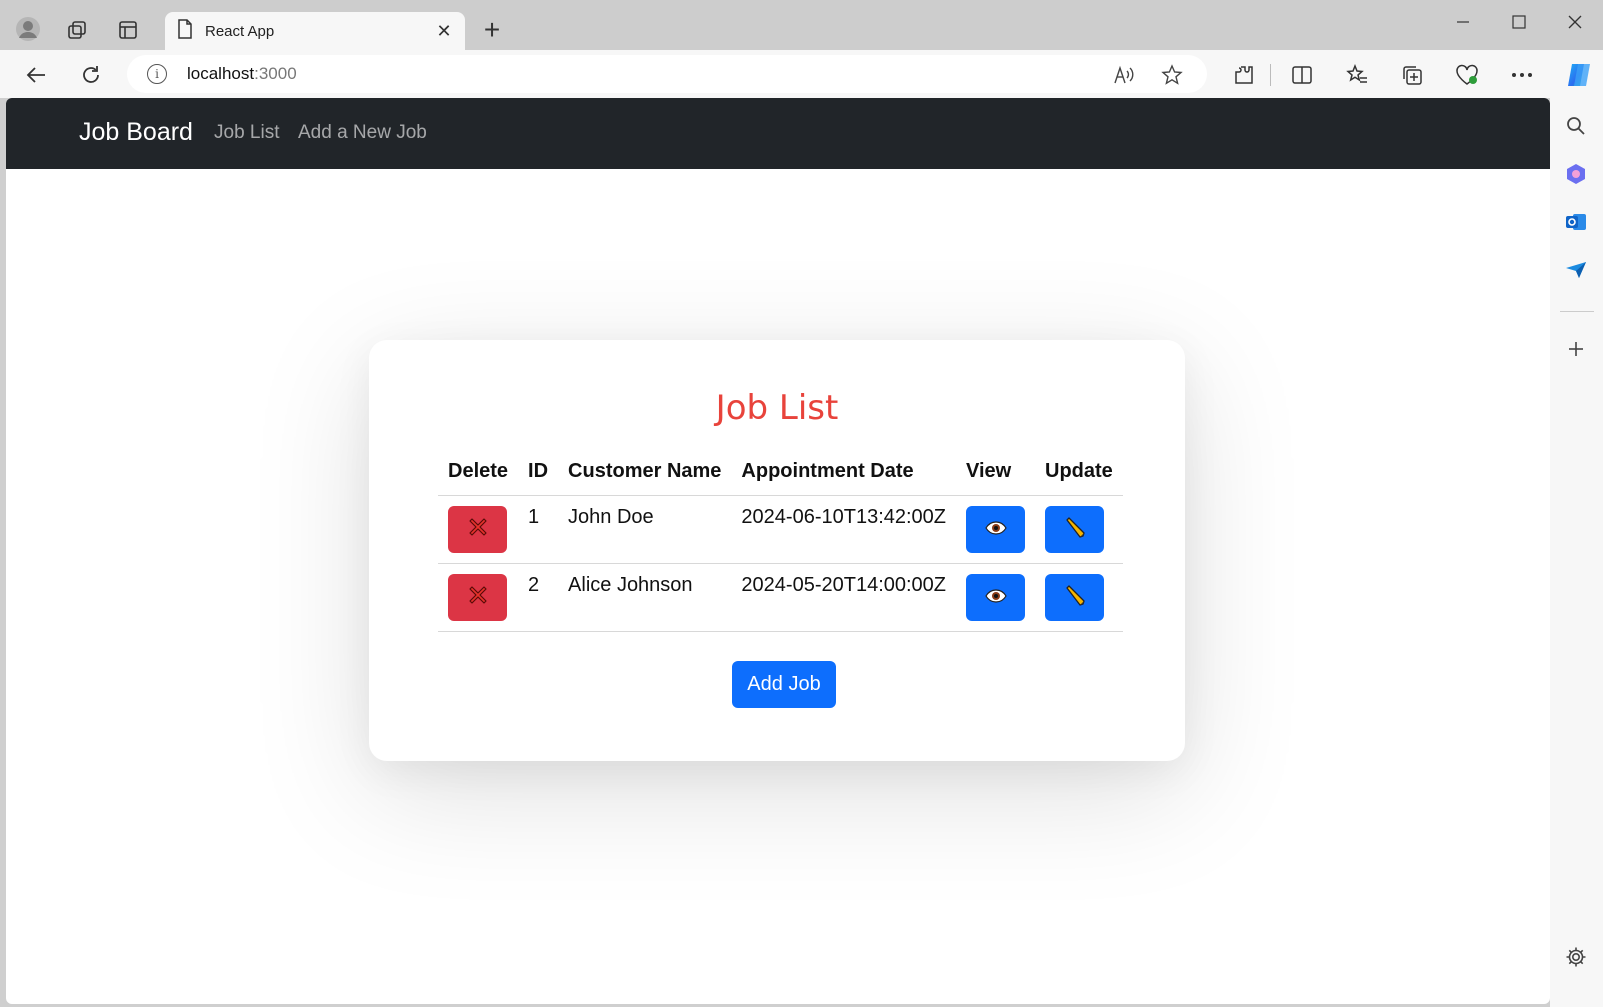 The image size is (1603, 1007). Describe the element at coordinates (1575, 22) in the screenshot. I see `close-window-button` at that location.